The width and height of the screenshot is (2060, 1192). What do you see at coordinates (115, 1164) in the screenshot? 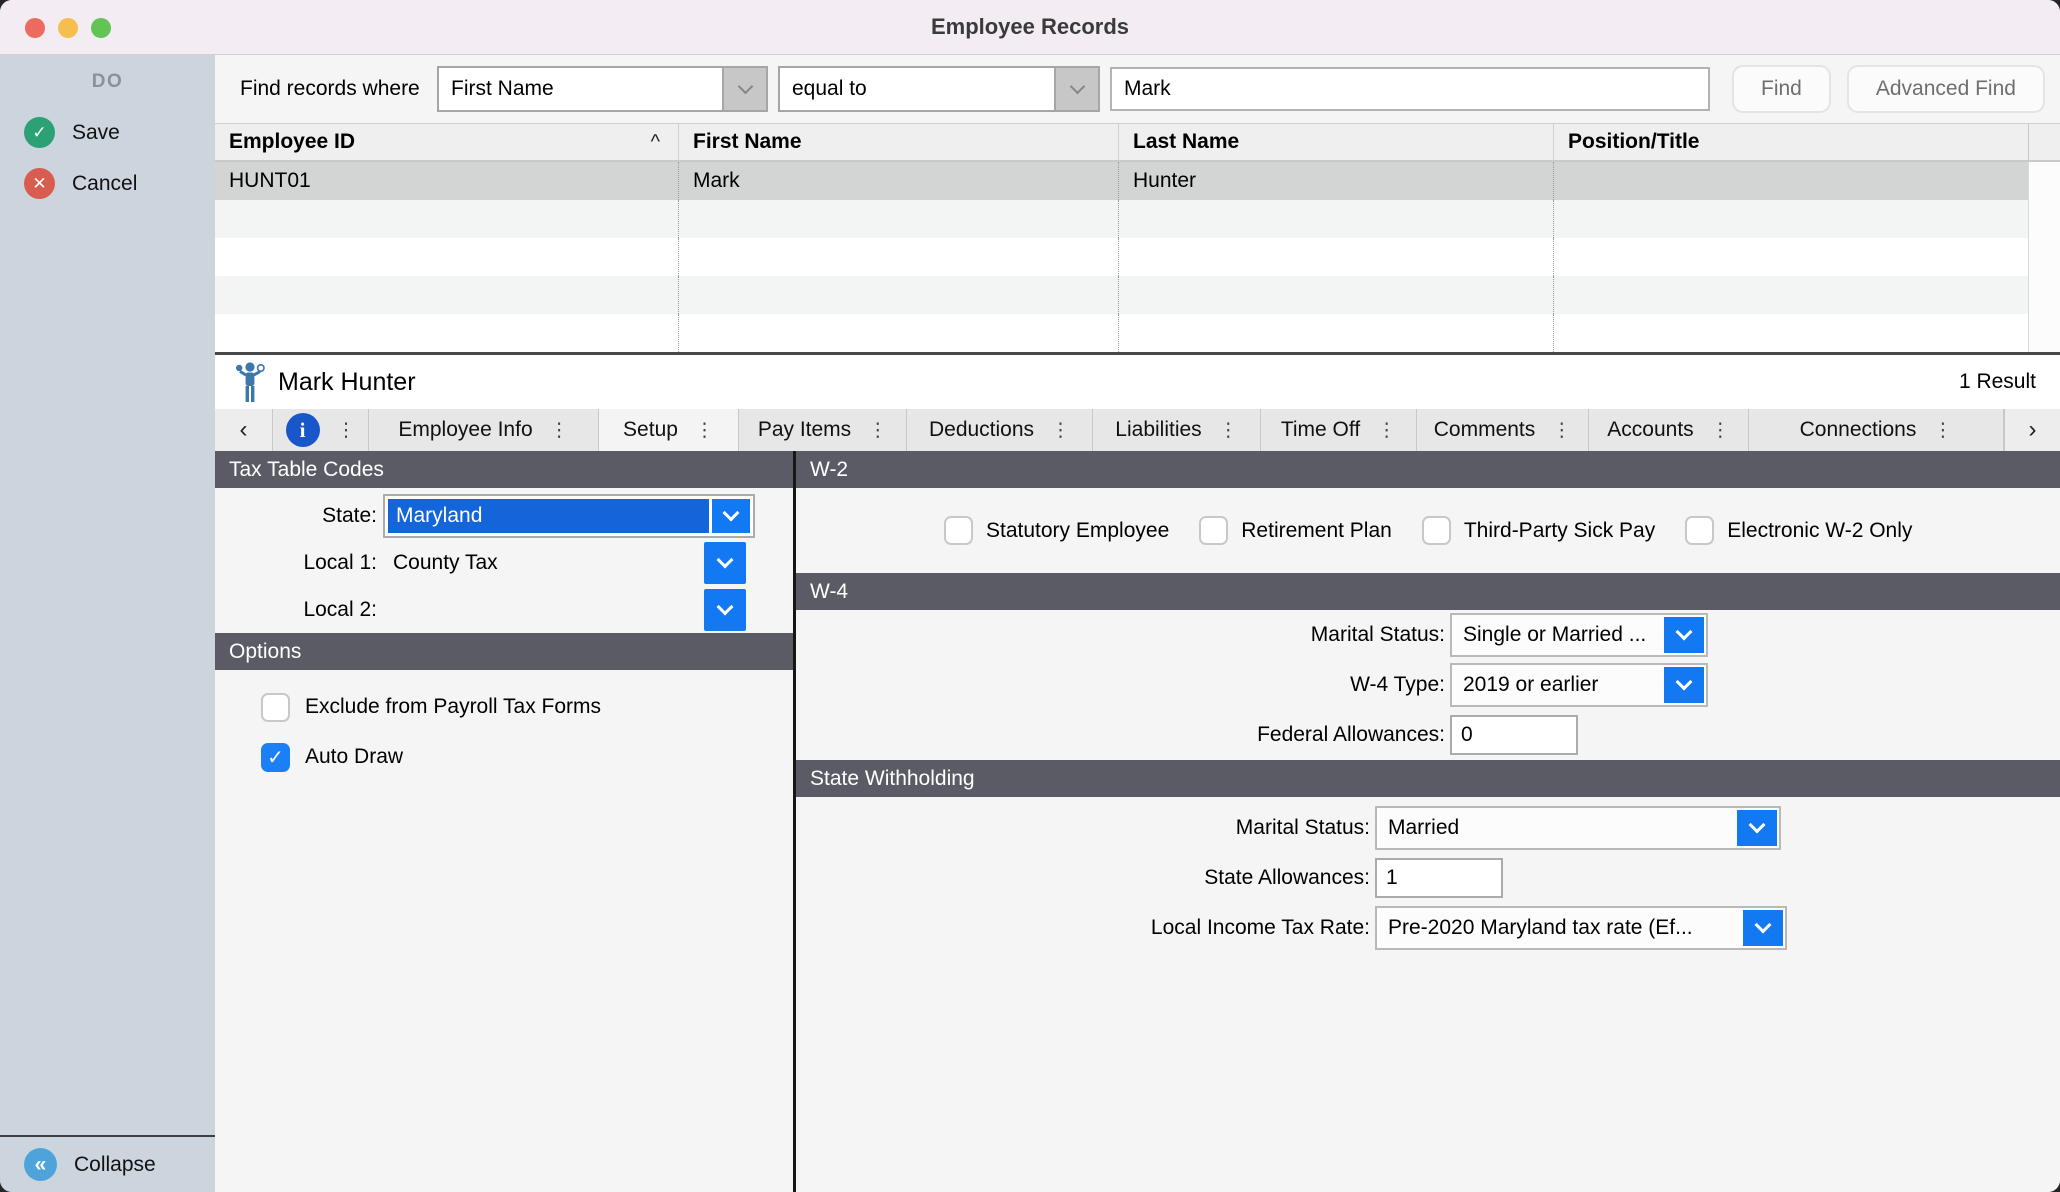
I see `collapse-label: Collapse` at bounding box center [115, 1164].